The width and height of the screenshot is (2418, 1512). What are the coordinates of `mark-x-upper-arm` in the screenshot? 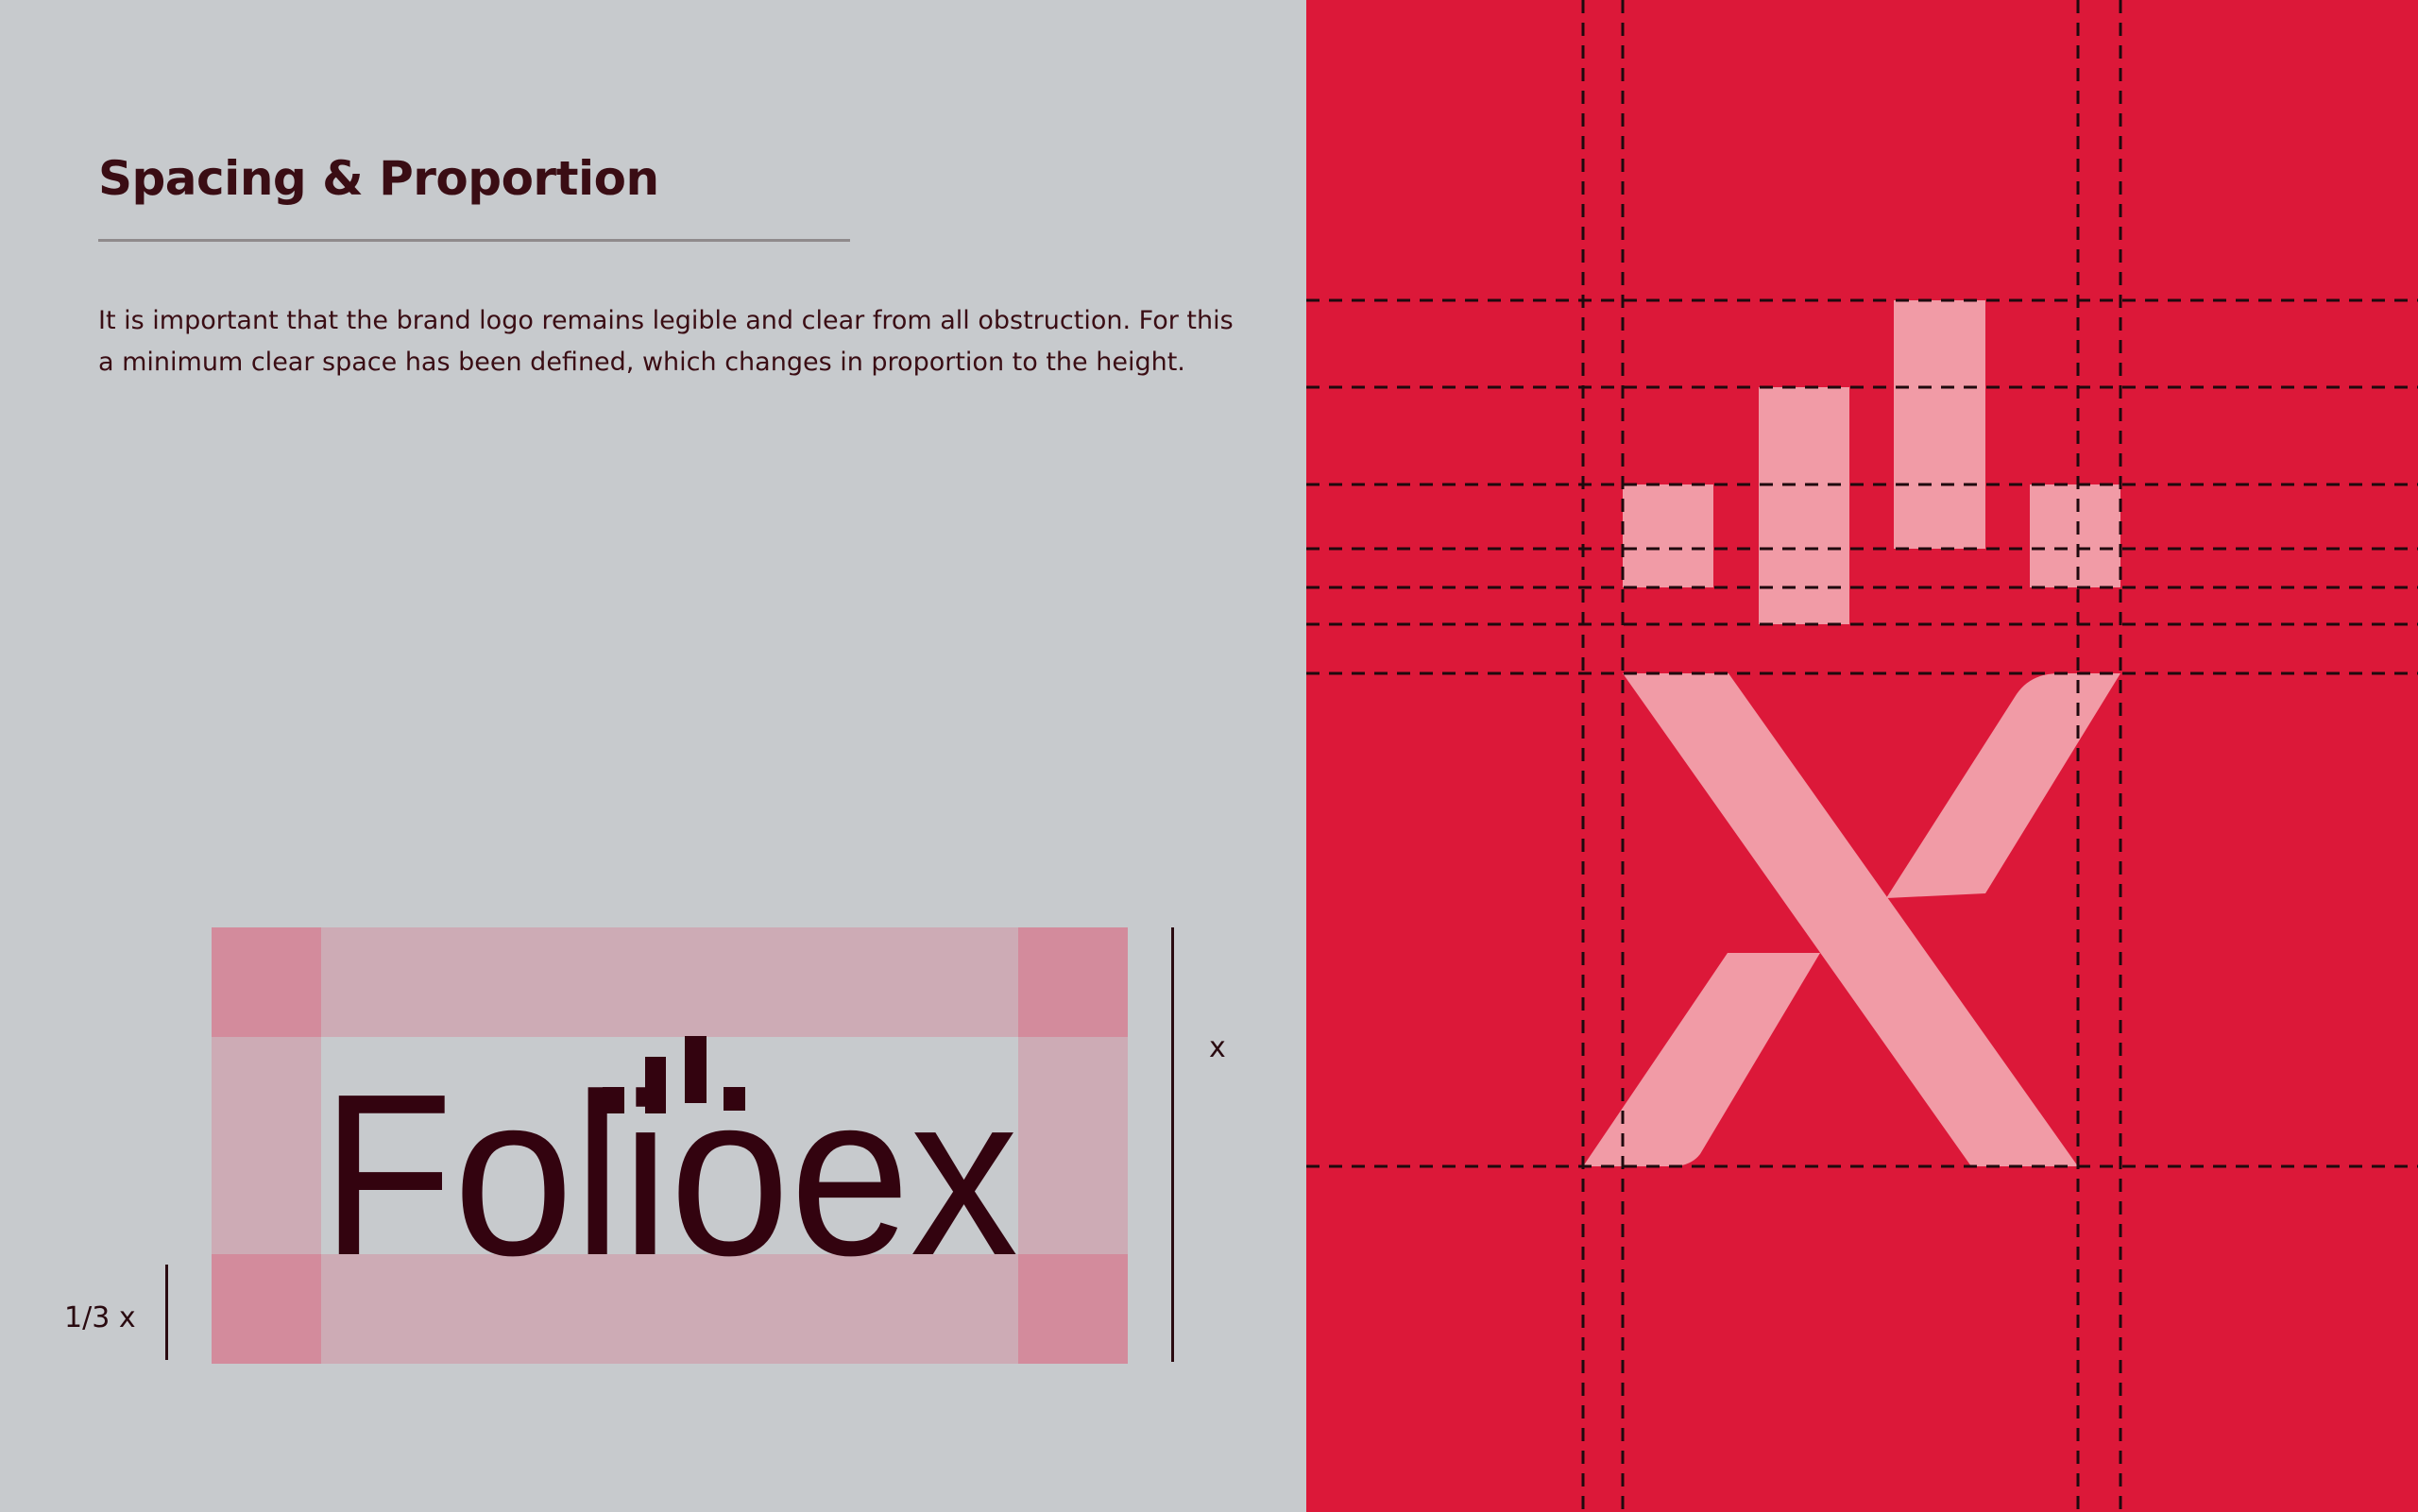 It's located at (2003, 785).